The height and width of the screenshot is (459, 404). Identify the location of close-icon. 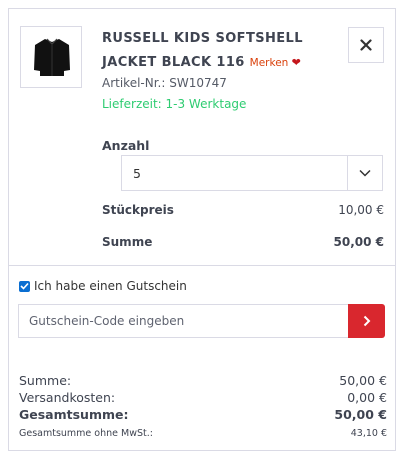
(366, 45).